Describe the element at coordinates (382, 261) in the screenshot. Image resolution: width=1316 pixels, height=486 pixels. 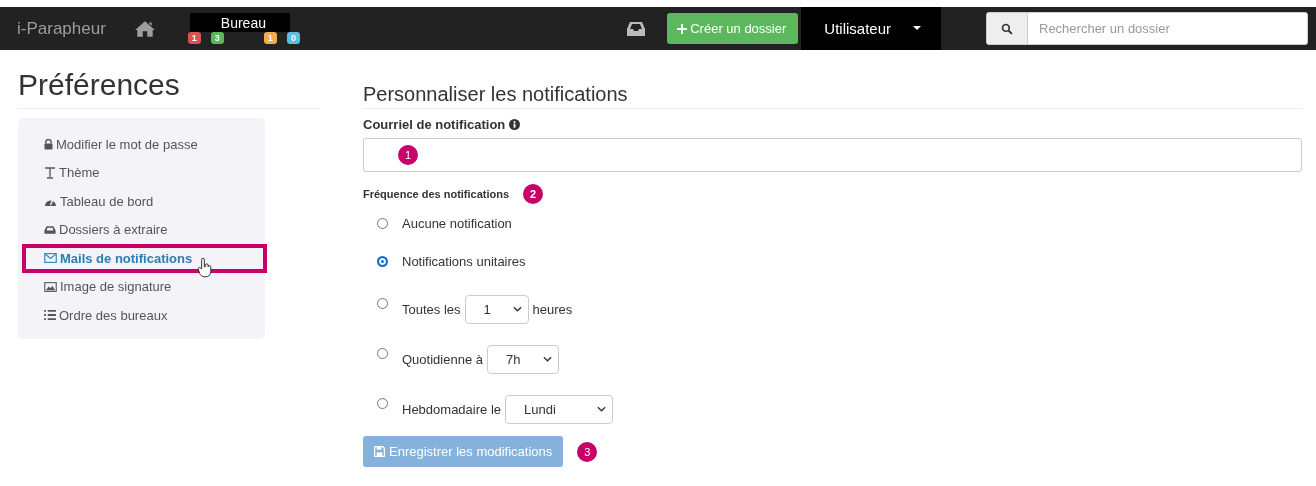
I see `radio-button` at that location.